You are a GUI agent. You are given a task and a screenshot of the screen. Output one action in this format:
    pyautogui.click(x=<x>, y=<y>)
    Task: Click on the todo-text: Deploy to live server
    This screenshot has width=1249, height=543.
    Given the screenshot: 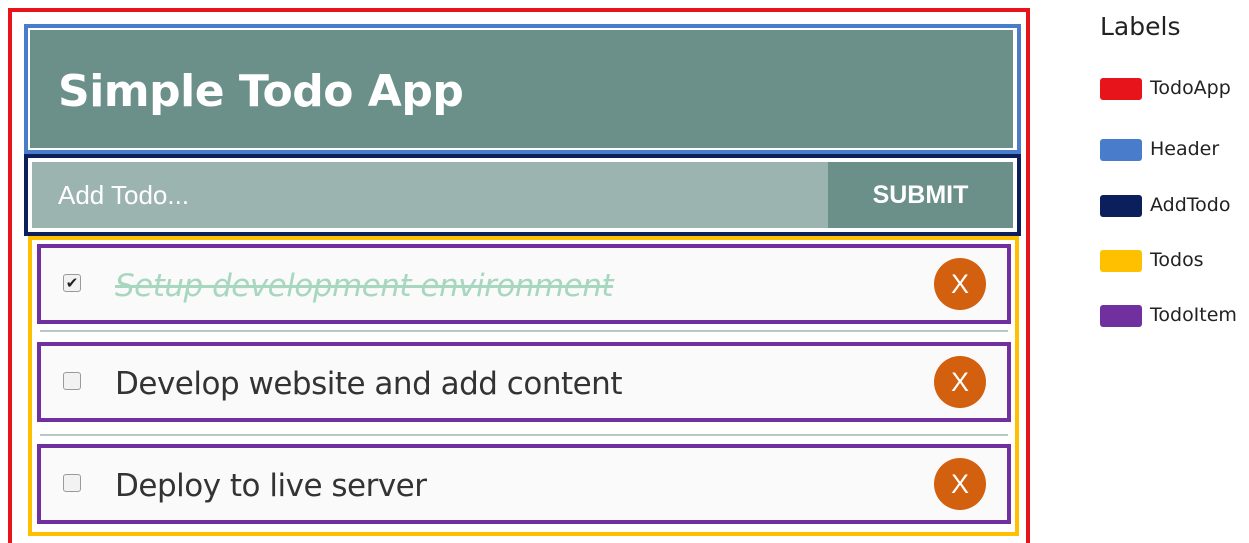 What is the action you would take?
    pyautogui.click(x=271, y=486)
    